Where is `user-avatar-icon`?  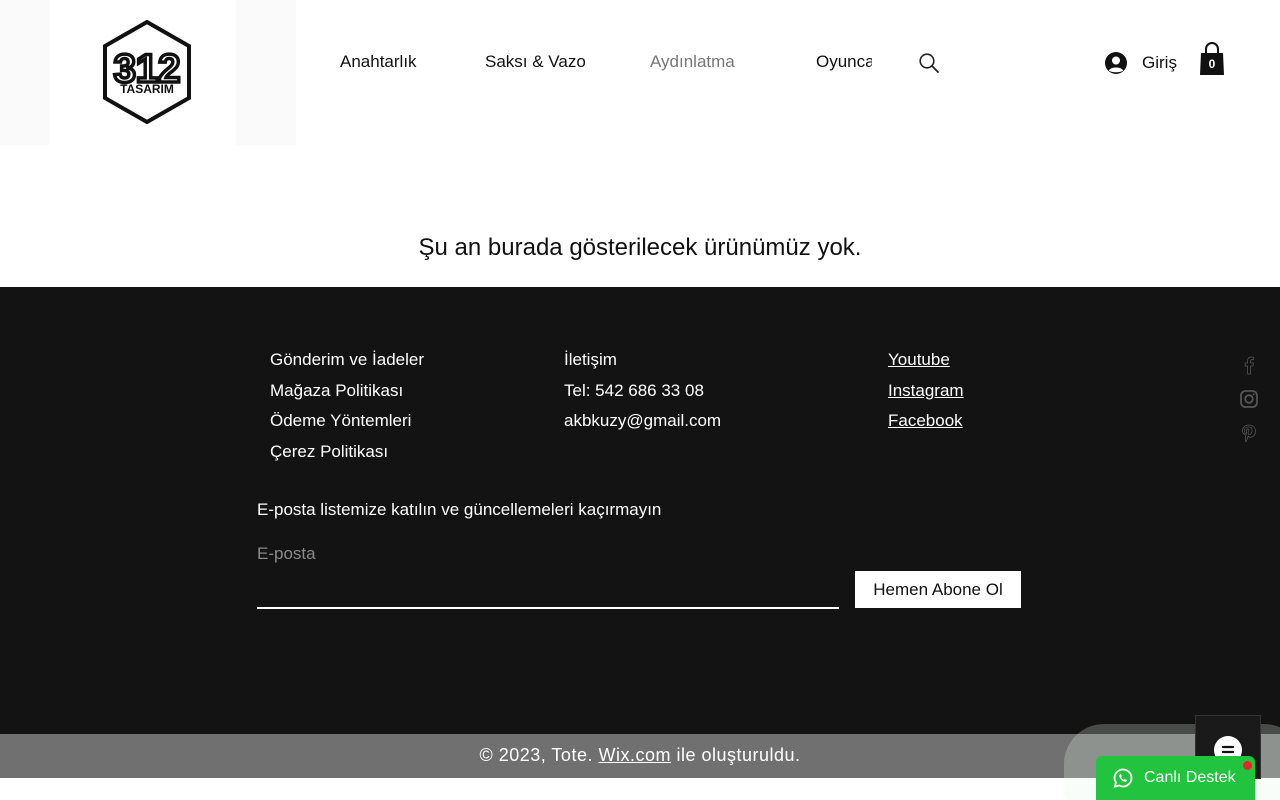
user-avatar-icon is located at coordinates (1116, 63).